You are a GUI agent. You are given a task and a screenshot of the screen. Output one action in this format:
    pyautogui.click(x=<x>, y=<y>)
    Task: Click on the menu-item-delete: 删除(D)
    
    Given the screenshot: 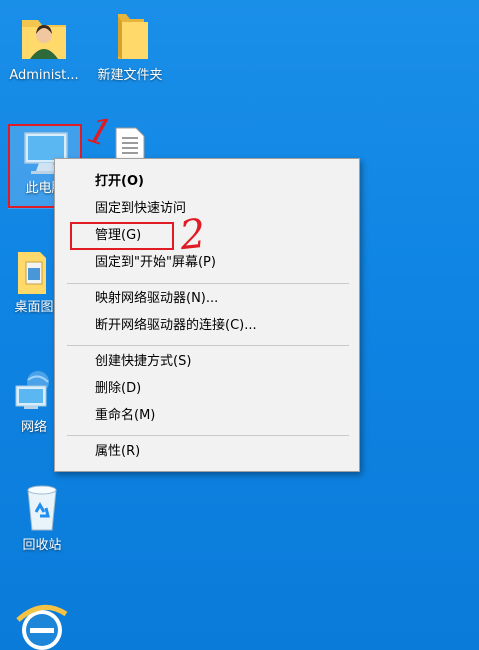 What is the action you would take?
    pyautogui.click(x=207, y=389)
    